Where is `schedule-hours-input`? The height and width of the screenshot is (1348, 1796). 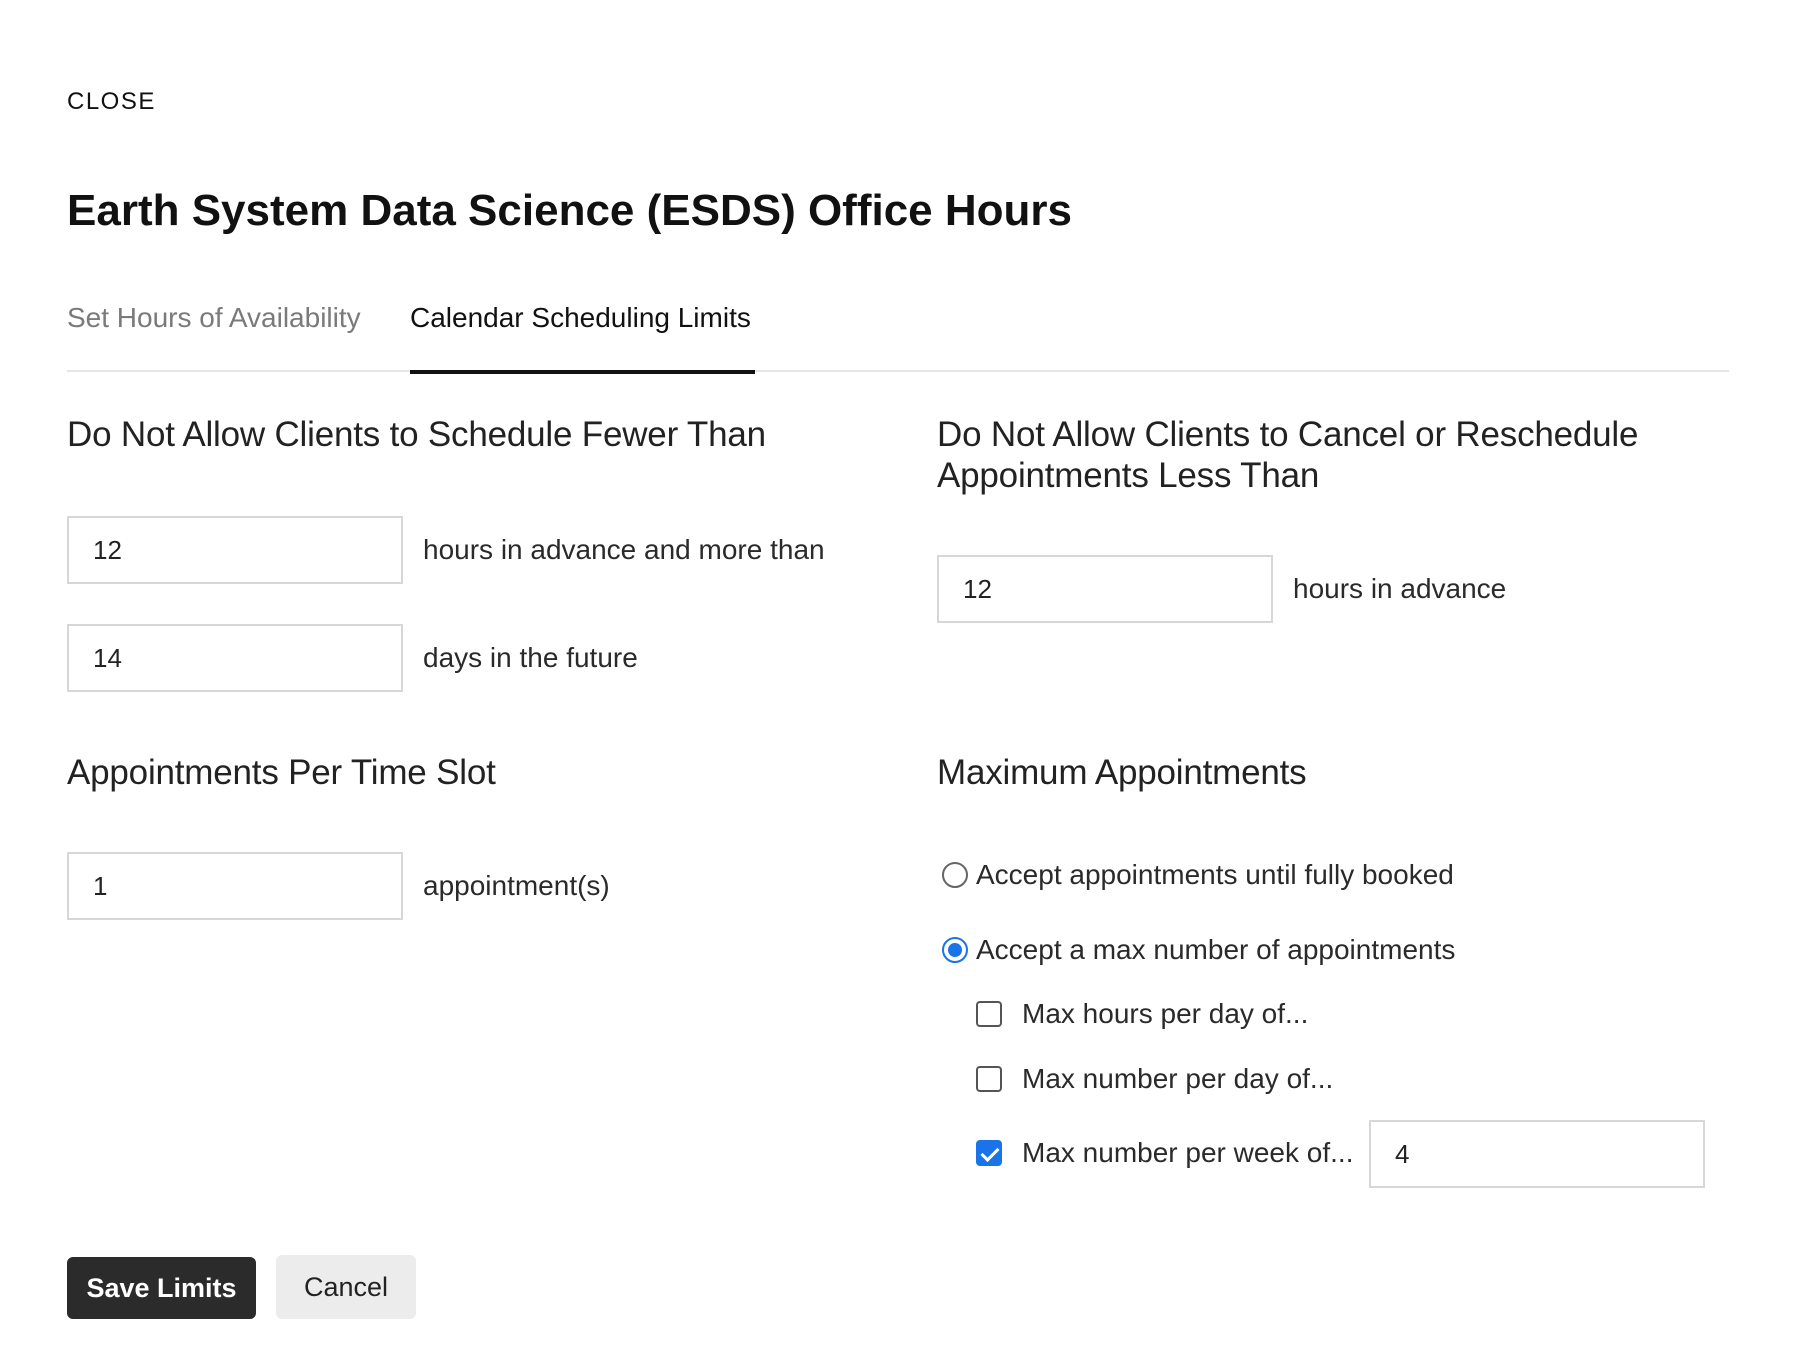
schedule-hours-input is located at coordinates (235, 550).